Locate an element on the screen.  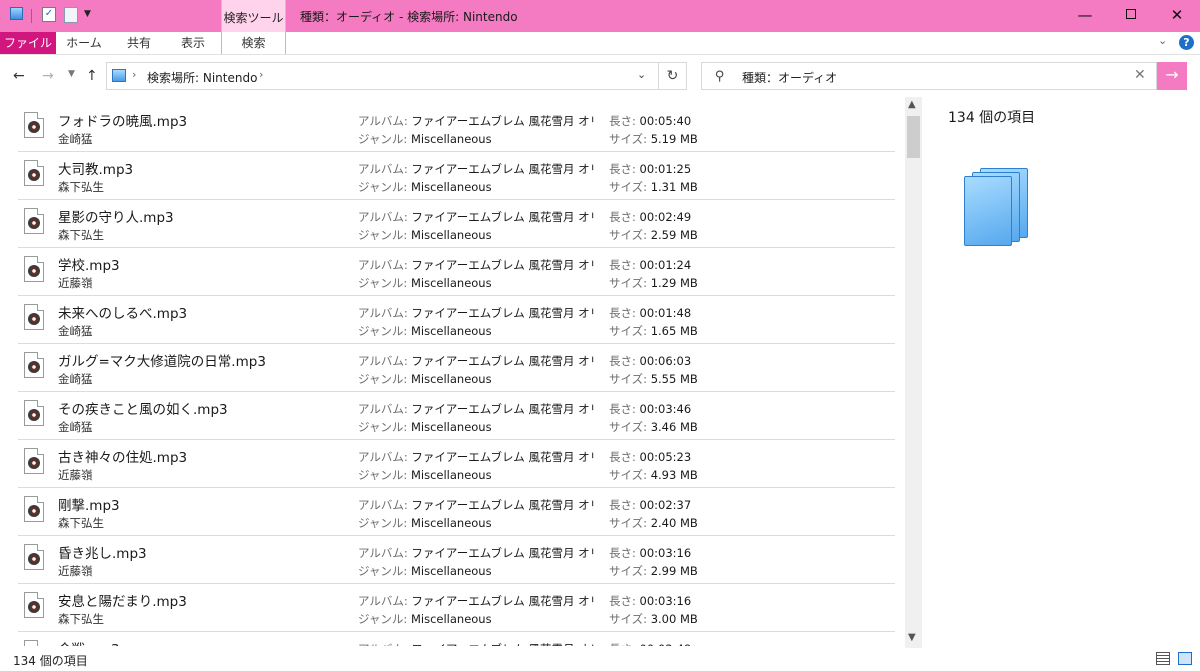
length-value: 00:02:48 is located at coordinates (666, 644).